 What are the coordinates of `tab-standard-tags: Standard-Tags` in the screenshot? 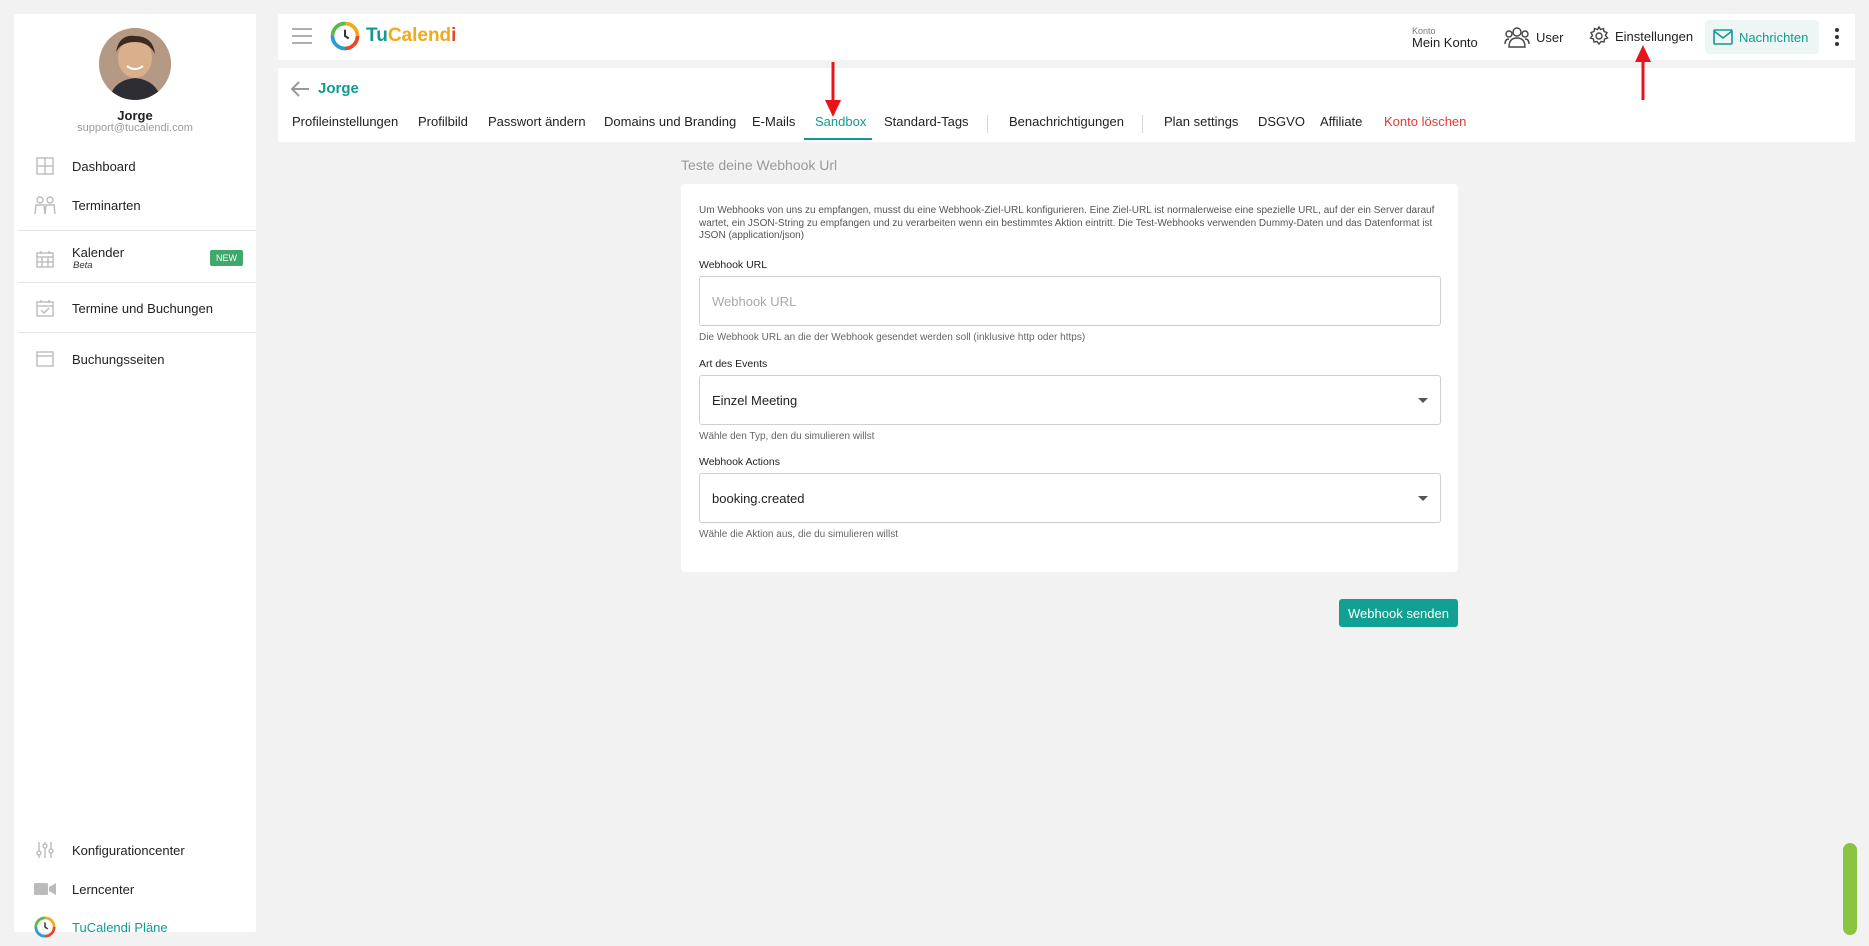 It's located at (926, 121).